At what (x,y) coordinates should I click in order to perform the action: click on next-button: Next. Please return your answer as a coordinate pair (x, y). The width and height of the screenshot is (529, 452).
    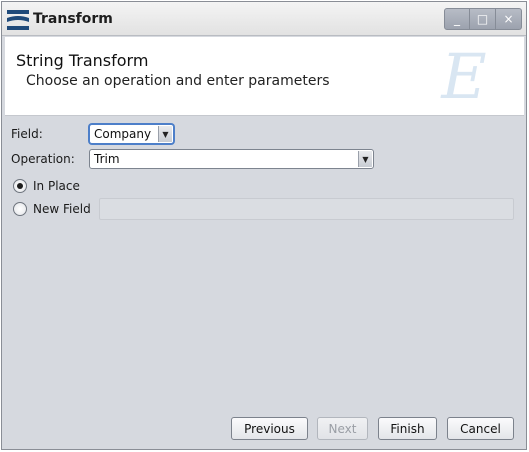
    Looking at the image, I should click on (342, 428).